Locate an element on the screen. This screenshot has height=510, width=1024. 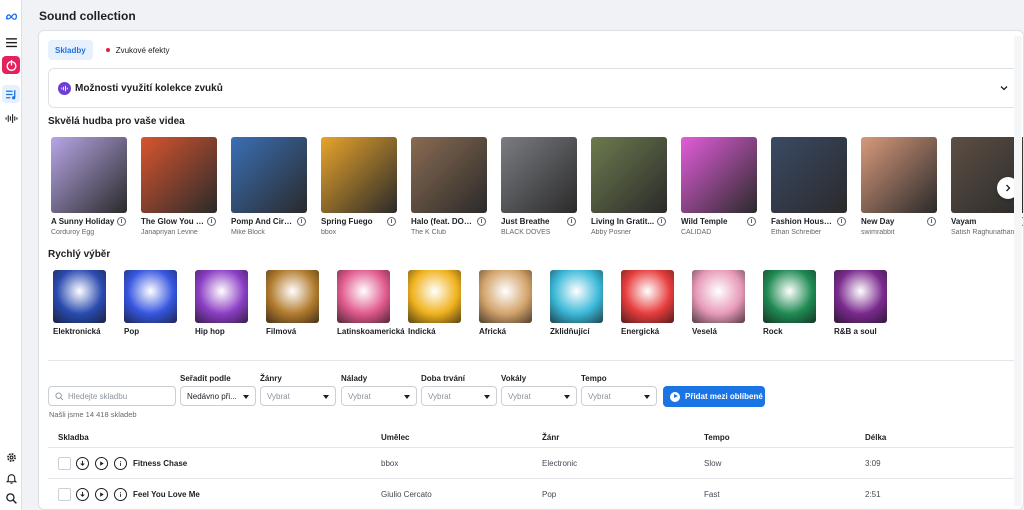
genre-card: Veselá is located at coordinates (718, 303).